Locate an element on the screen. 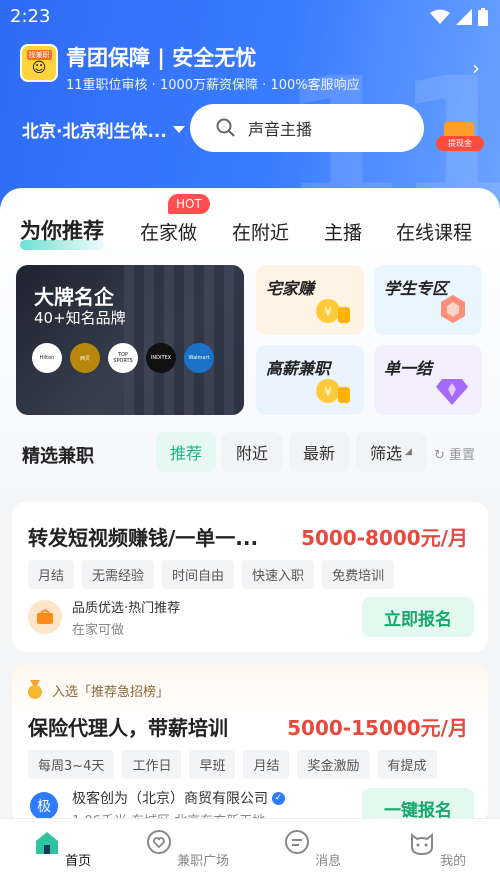 The height and width of the screenshot is (888, 500). refresh-icon: ↻ is located at coordinates (439, 455).